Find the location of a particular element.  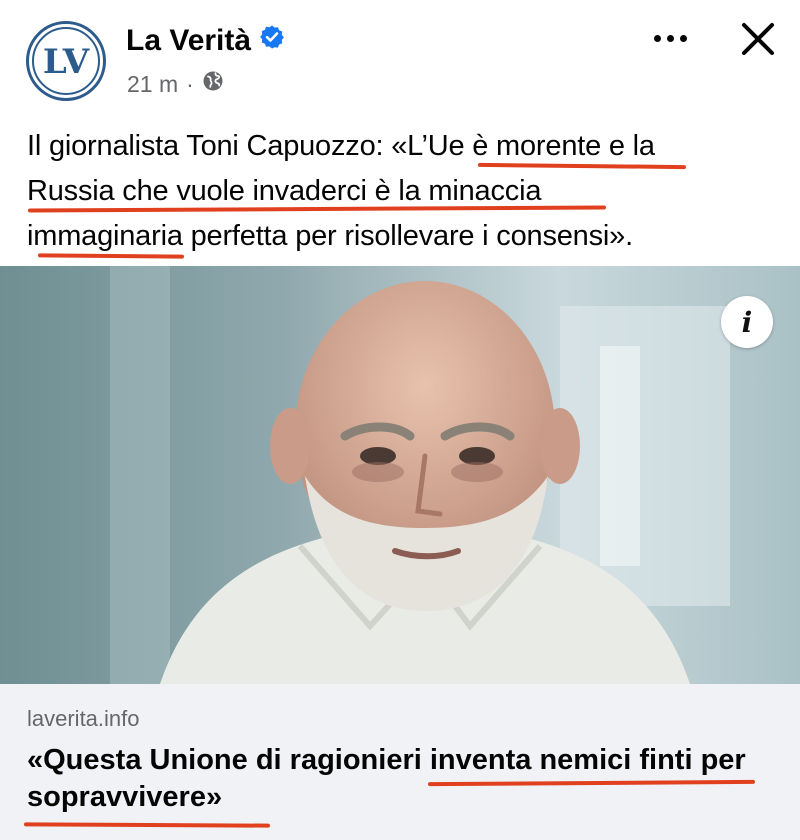

svg-text: LV is located at coordinates (66, 62).